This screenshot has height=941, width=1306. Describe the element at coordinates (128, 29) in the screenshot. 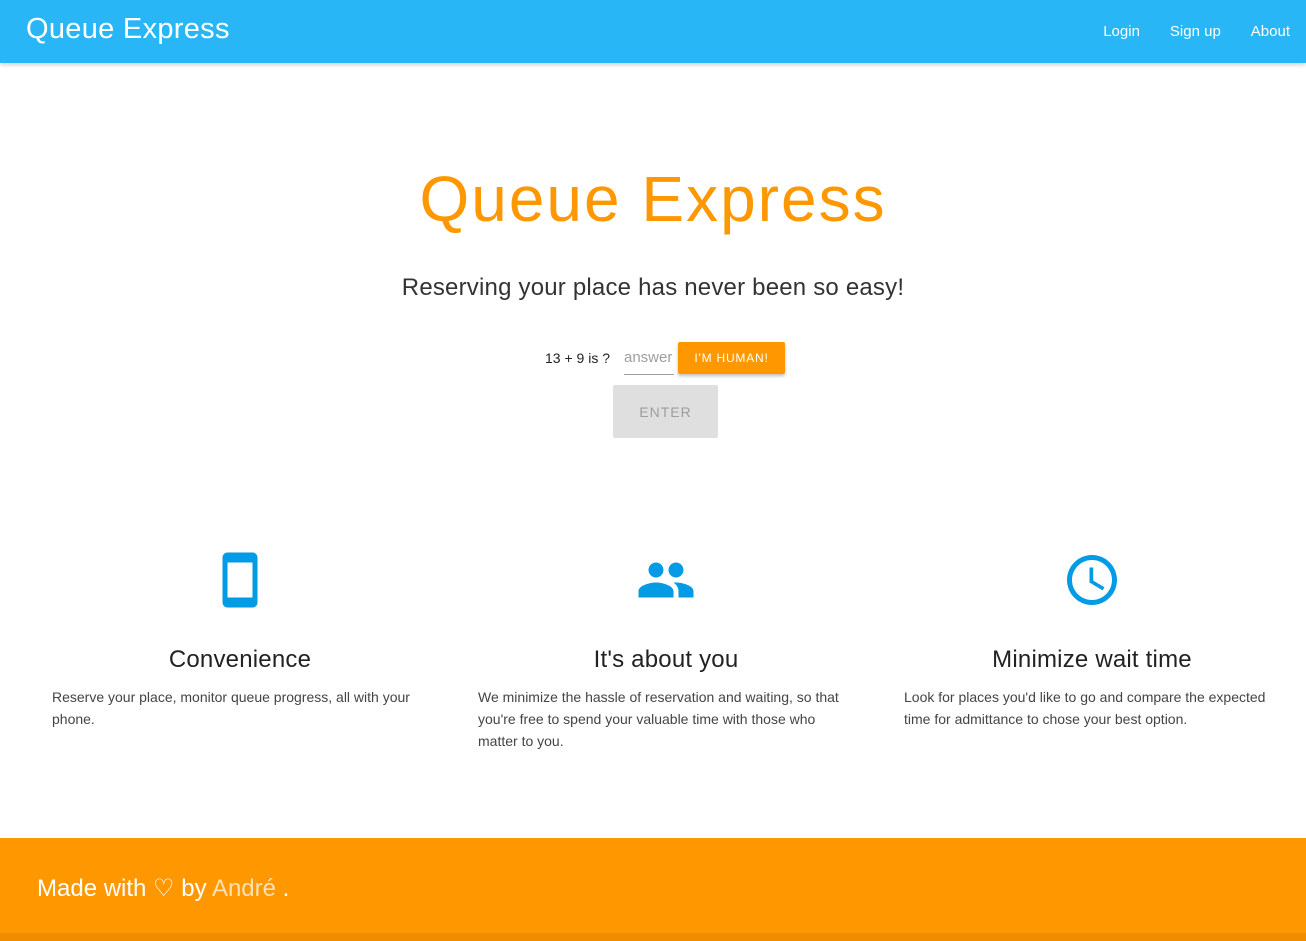

I see `brand-logo-link: Queue Express` at that location.